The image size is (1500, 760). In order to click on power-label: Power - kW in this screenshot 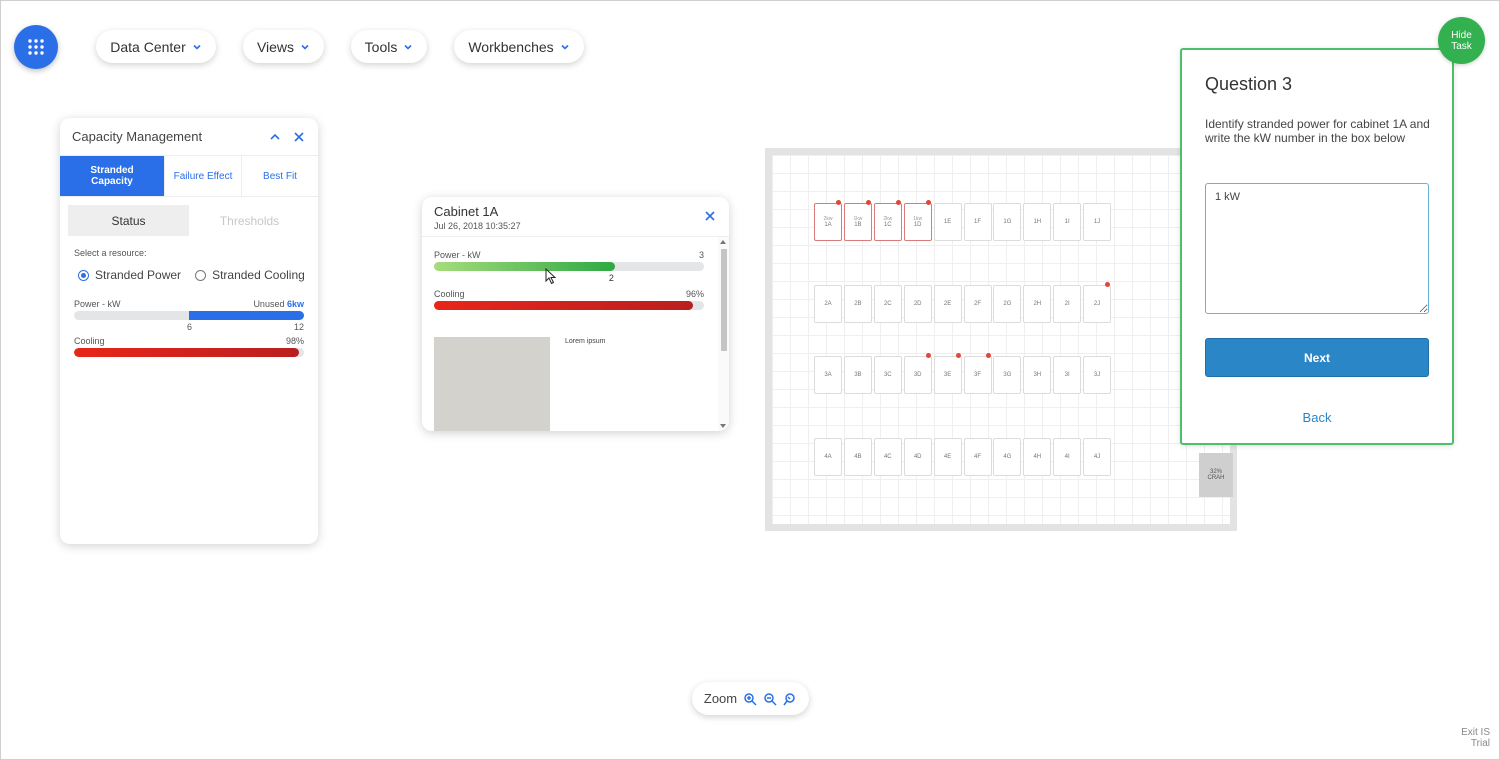, I will do `click(457, 255)`.